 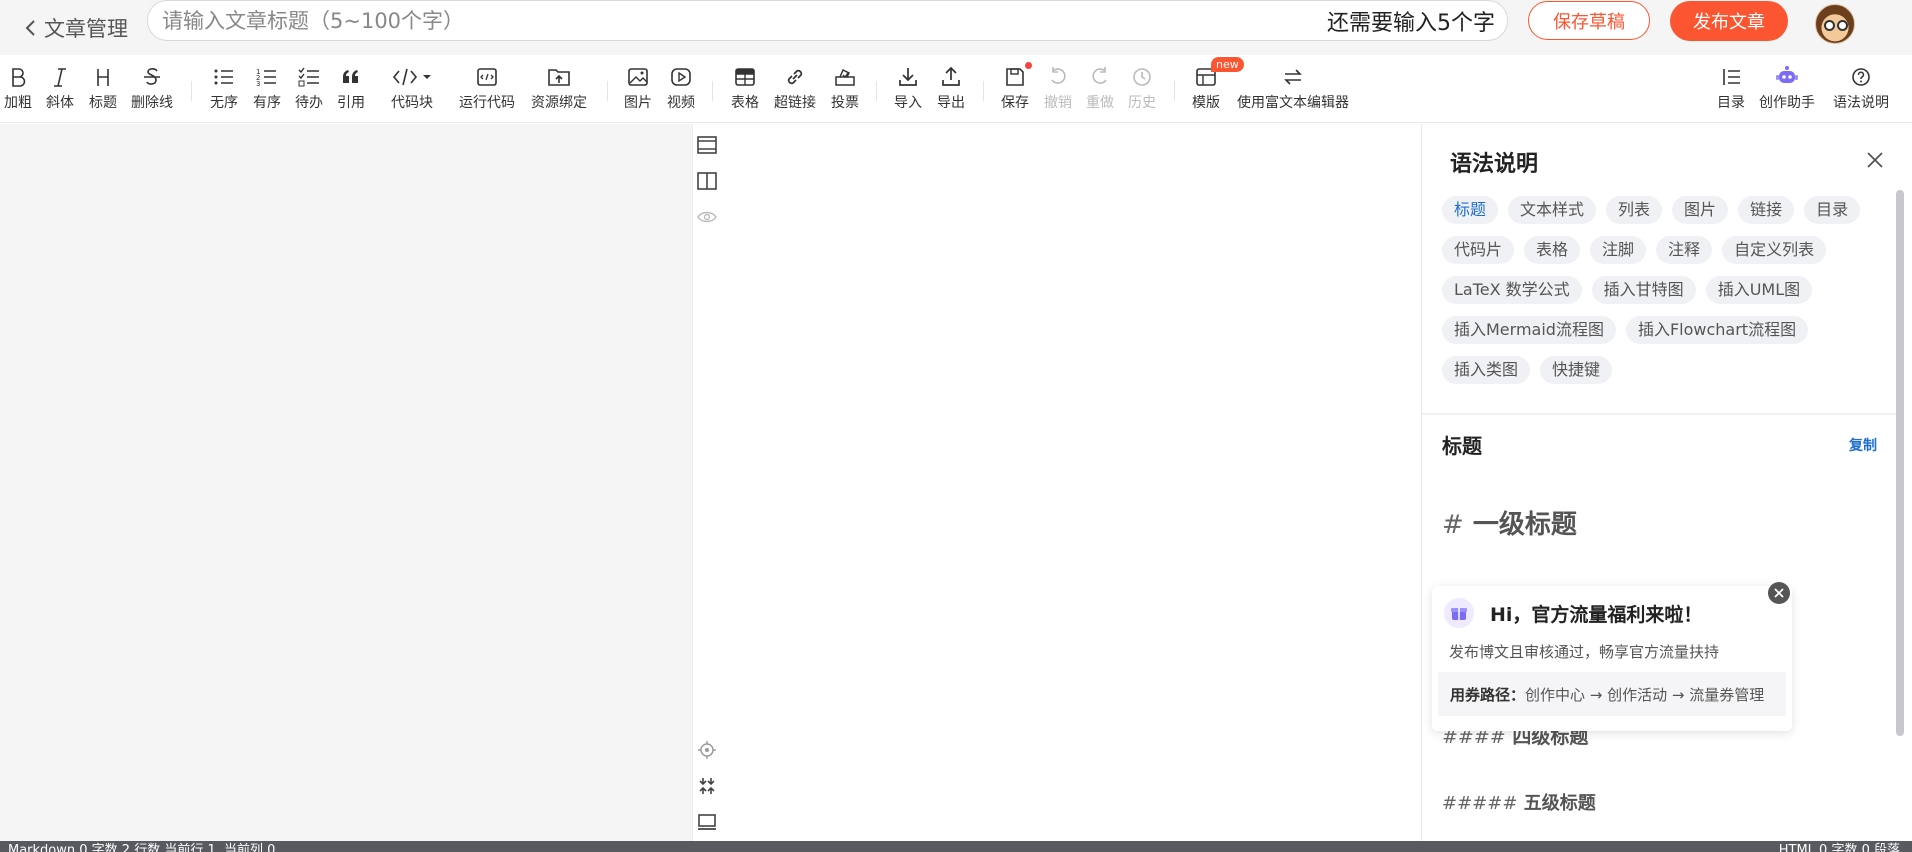 What do you see at coordinates (1643, 290) in the screenshot?
I see `syntax-tag: 插入甘特图` at bounding box center [1643, 290].